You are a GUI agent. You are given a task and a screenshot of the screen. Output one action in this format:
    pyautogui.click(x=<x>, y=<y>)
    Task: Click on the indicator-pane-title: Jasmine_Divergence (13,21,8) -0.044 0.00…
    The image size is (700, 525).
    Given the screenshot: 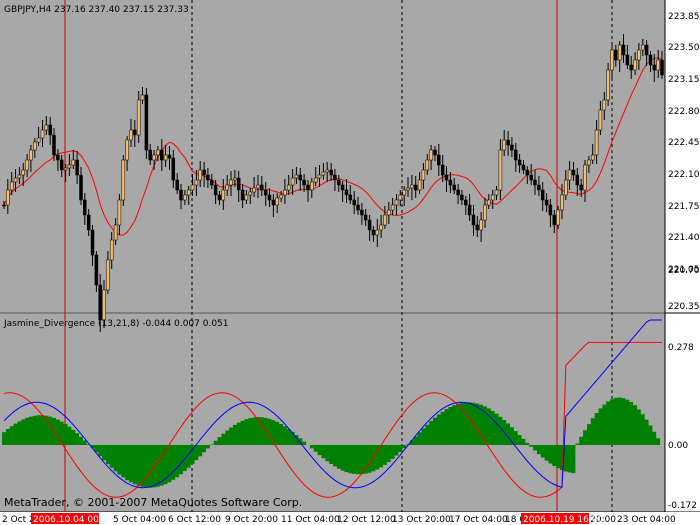 What is the action you would take?
    pyautogui.click(x=116, y=324)
    